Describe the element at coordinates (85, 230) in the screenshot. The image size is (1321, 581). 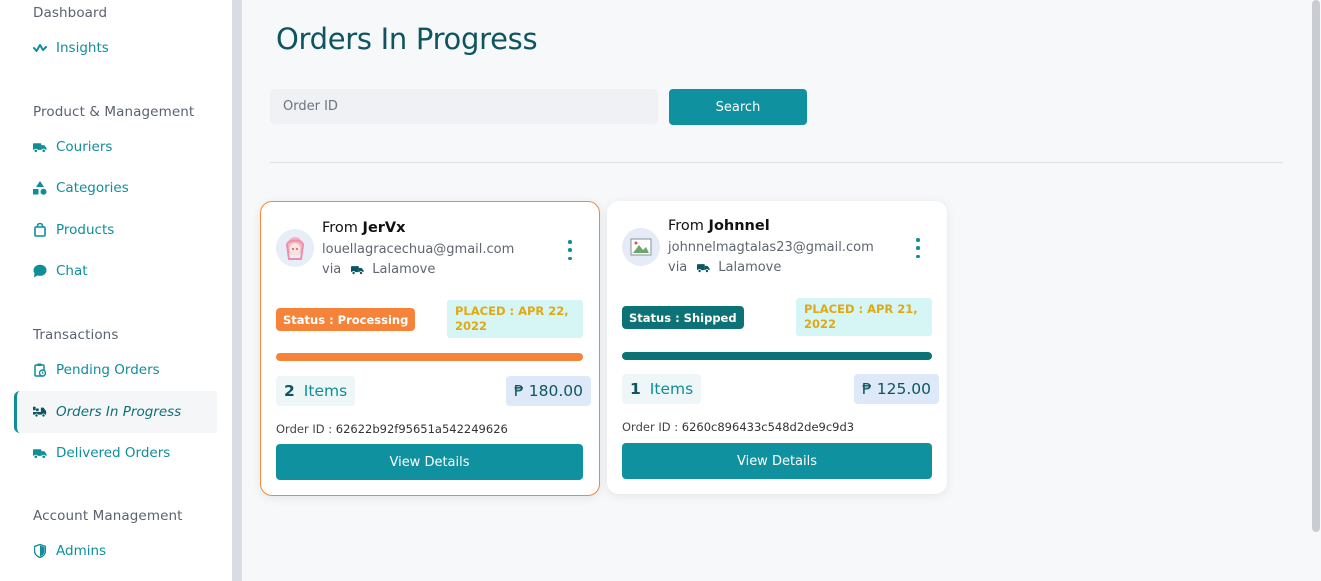
I see `sidebar-item-label: Products` at that location.